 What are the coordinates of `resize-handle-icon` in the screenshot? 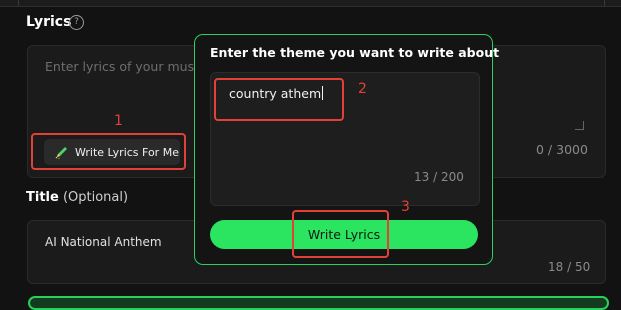 It's located at (579, 125).